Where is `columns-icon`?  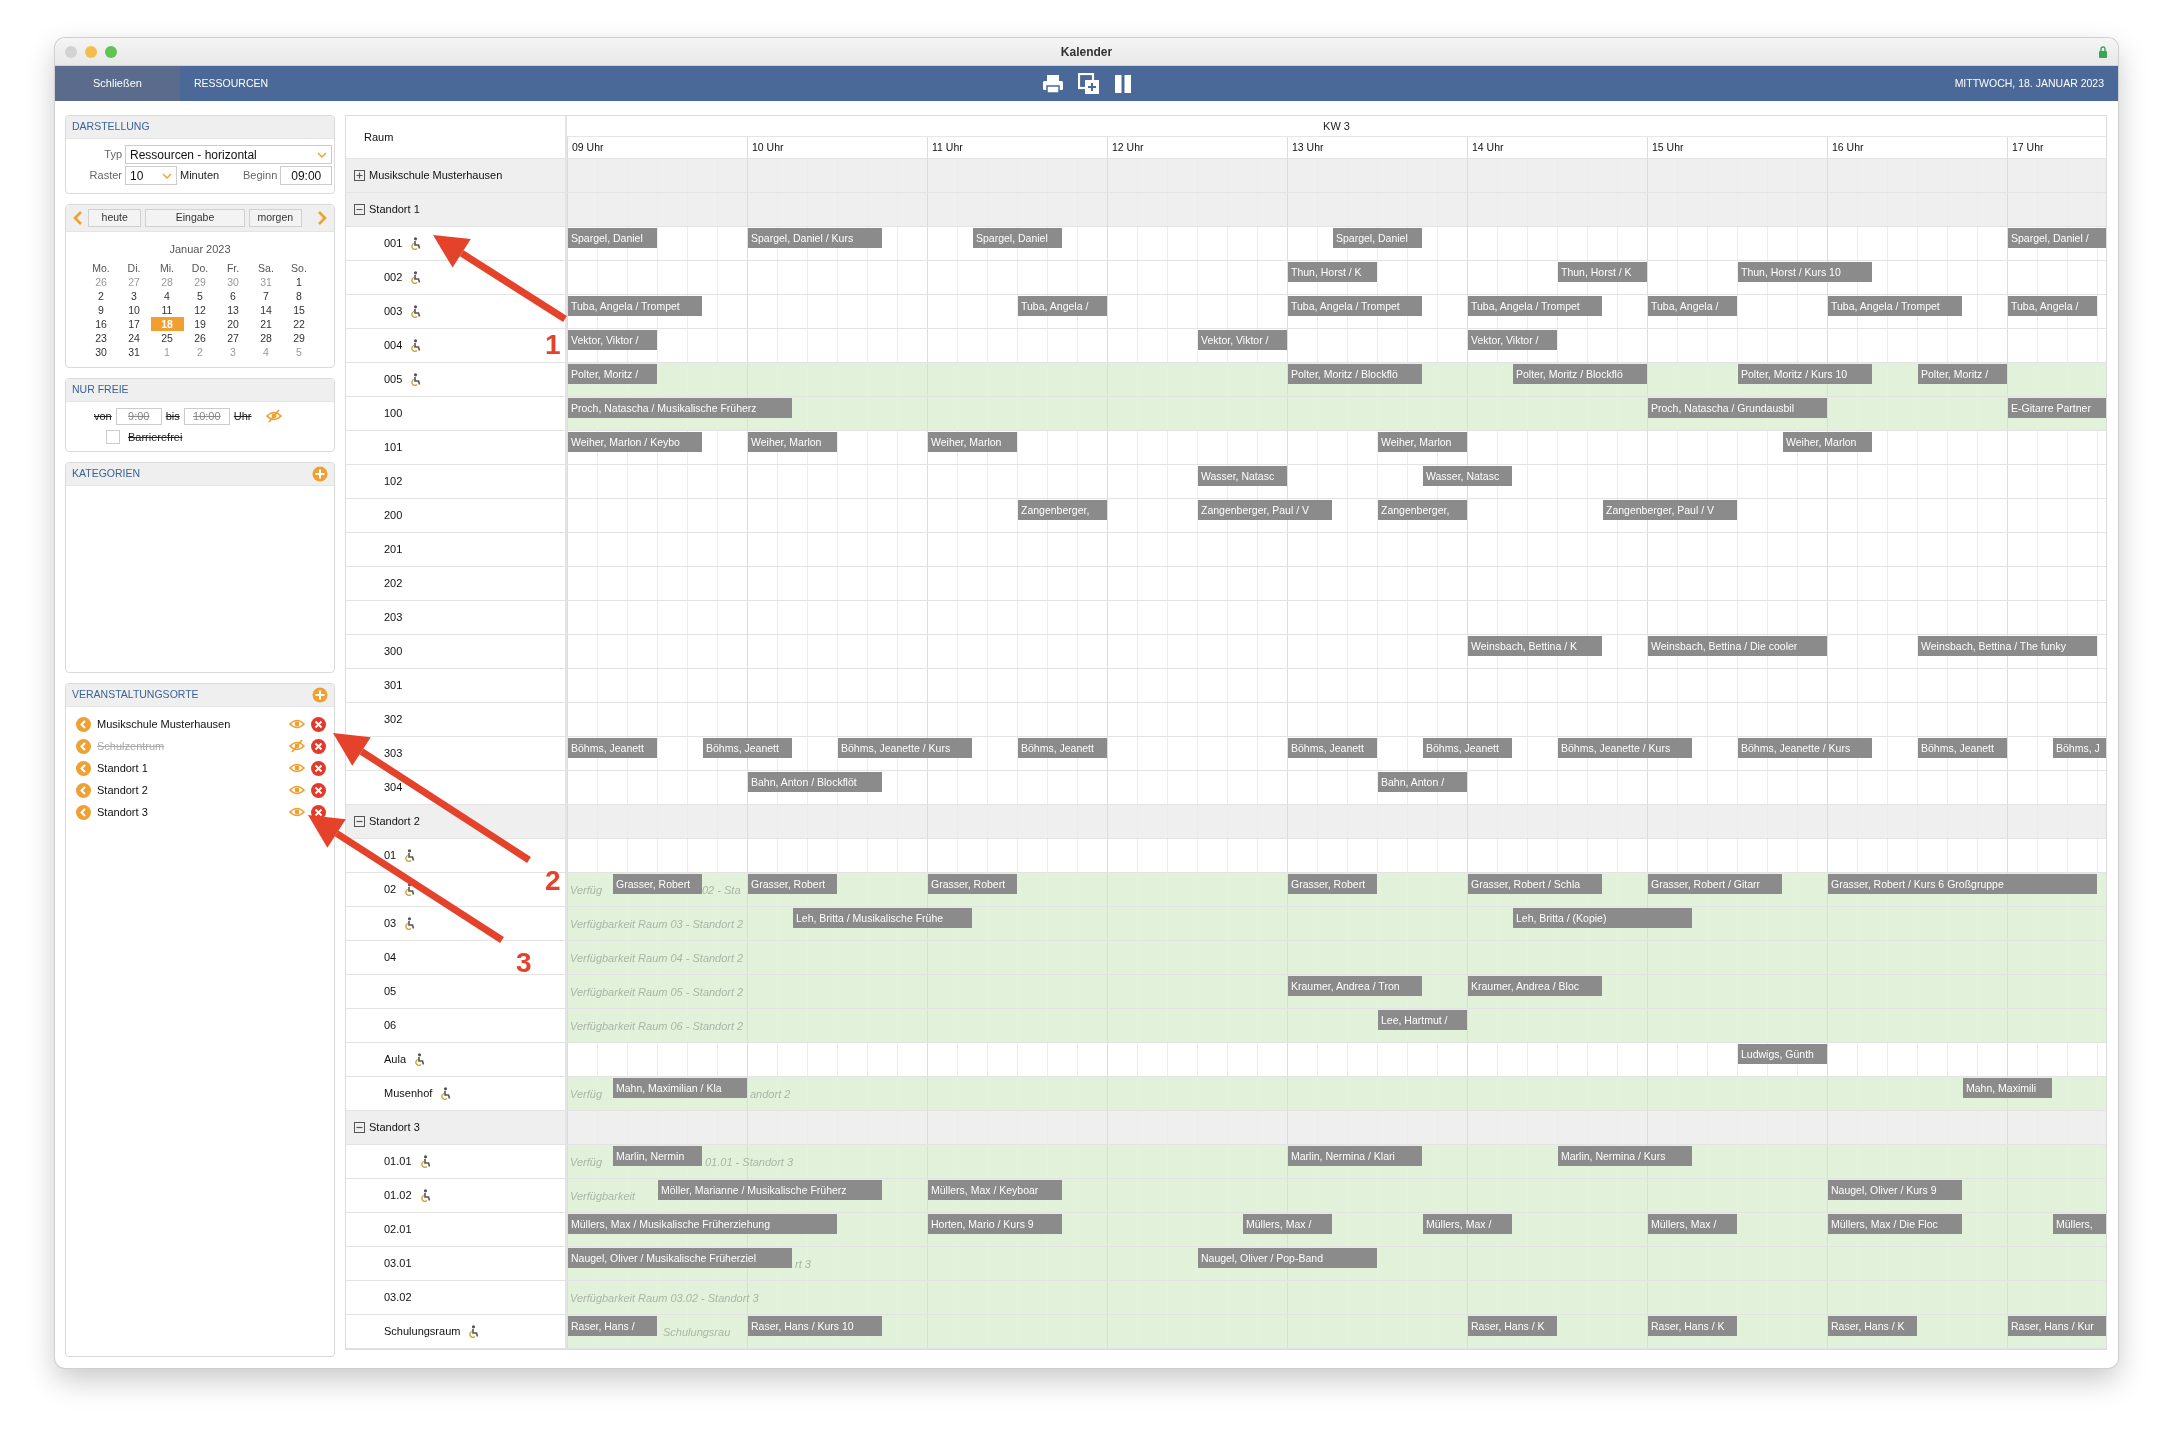 columns-icon is located at coordinates (1122, 83).